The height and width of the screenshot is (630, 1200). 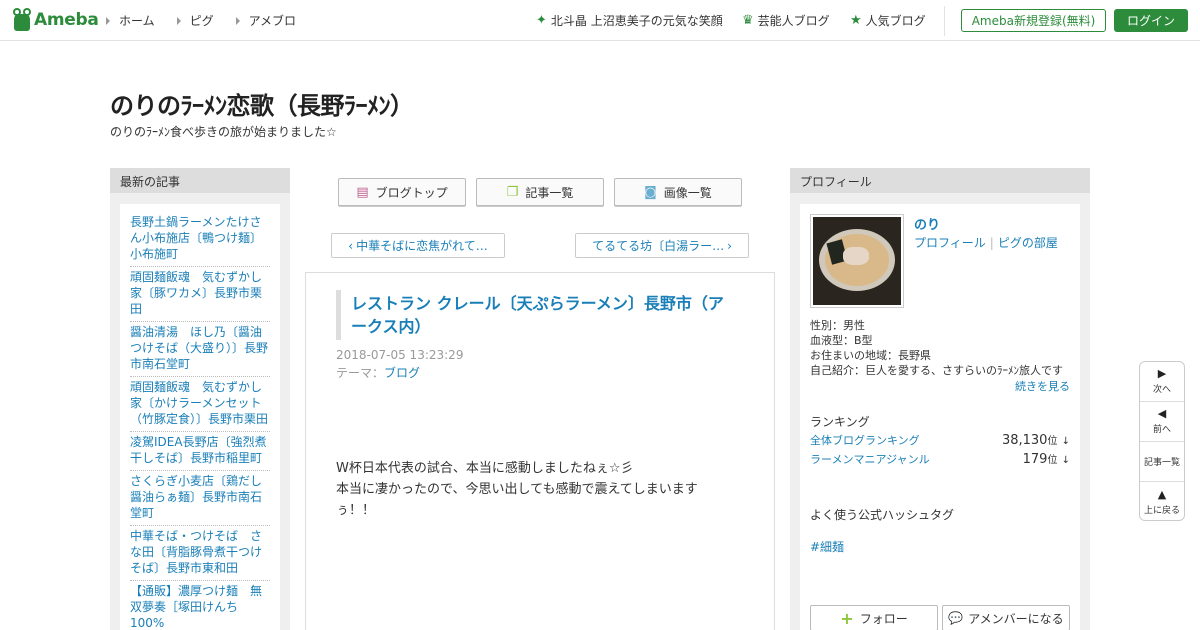 What do you see at coordinates (22, 20) in the screenshot?
I see `frog-logo-icon` at bounding box center [22, 20].